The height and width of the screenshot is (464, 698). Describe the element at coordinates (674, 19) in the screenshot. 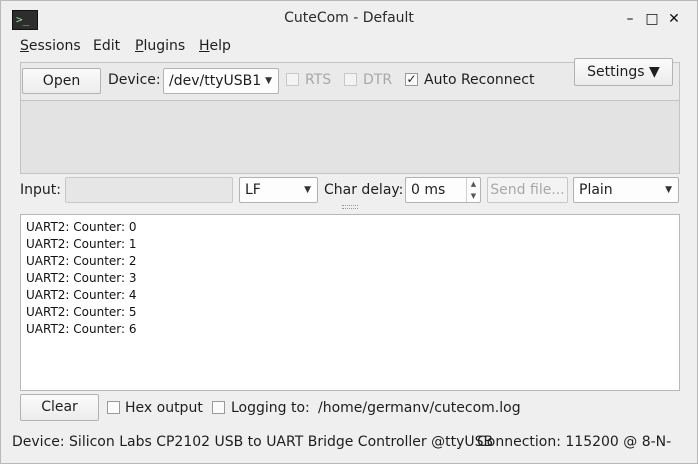

I see `close-icon: ✕` at that location.